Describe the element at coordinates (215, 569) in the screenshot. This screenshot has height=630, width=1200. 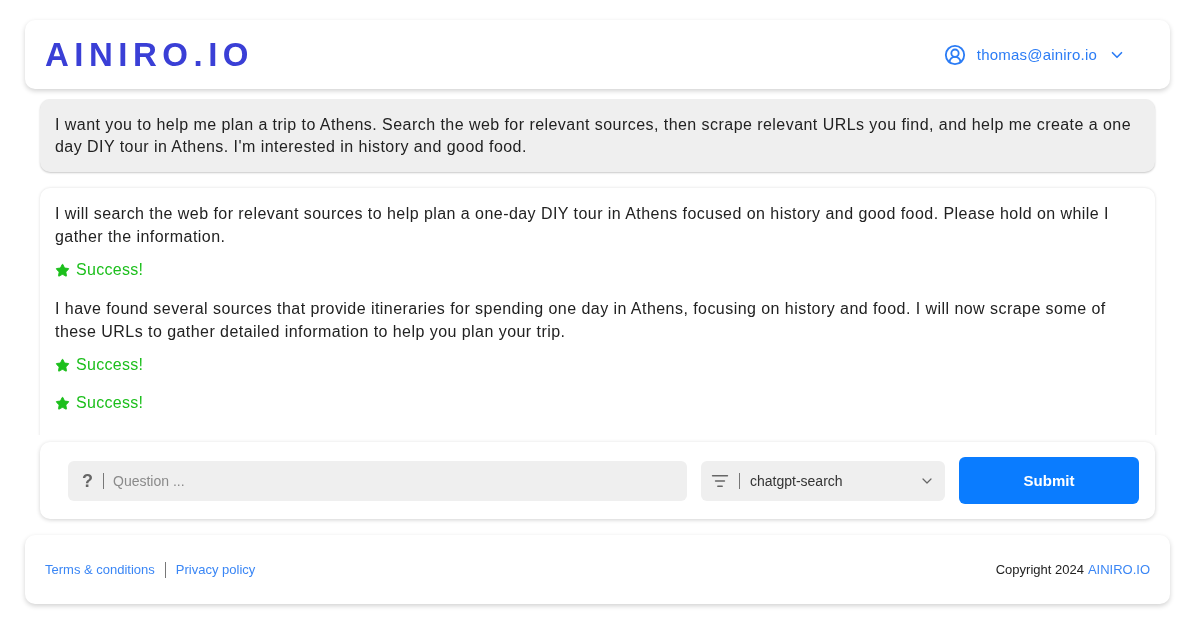
I see `footer-link: Privacy policy` at that location.